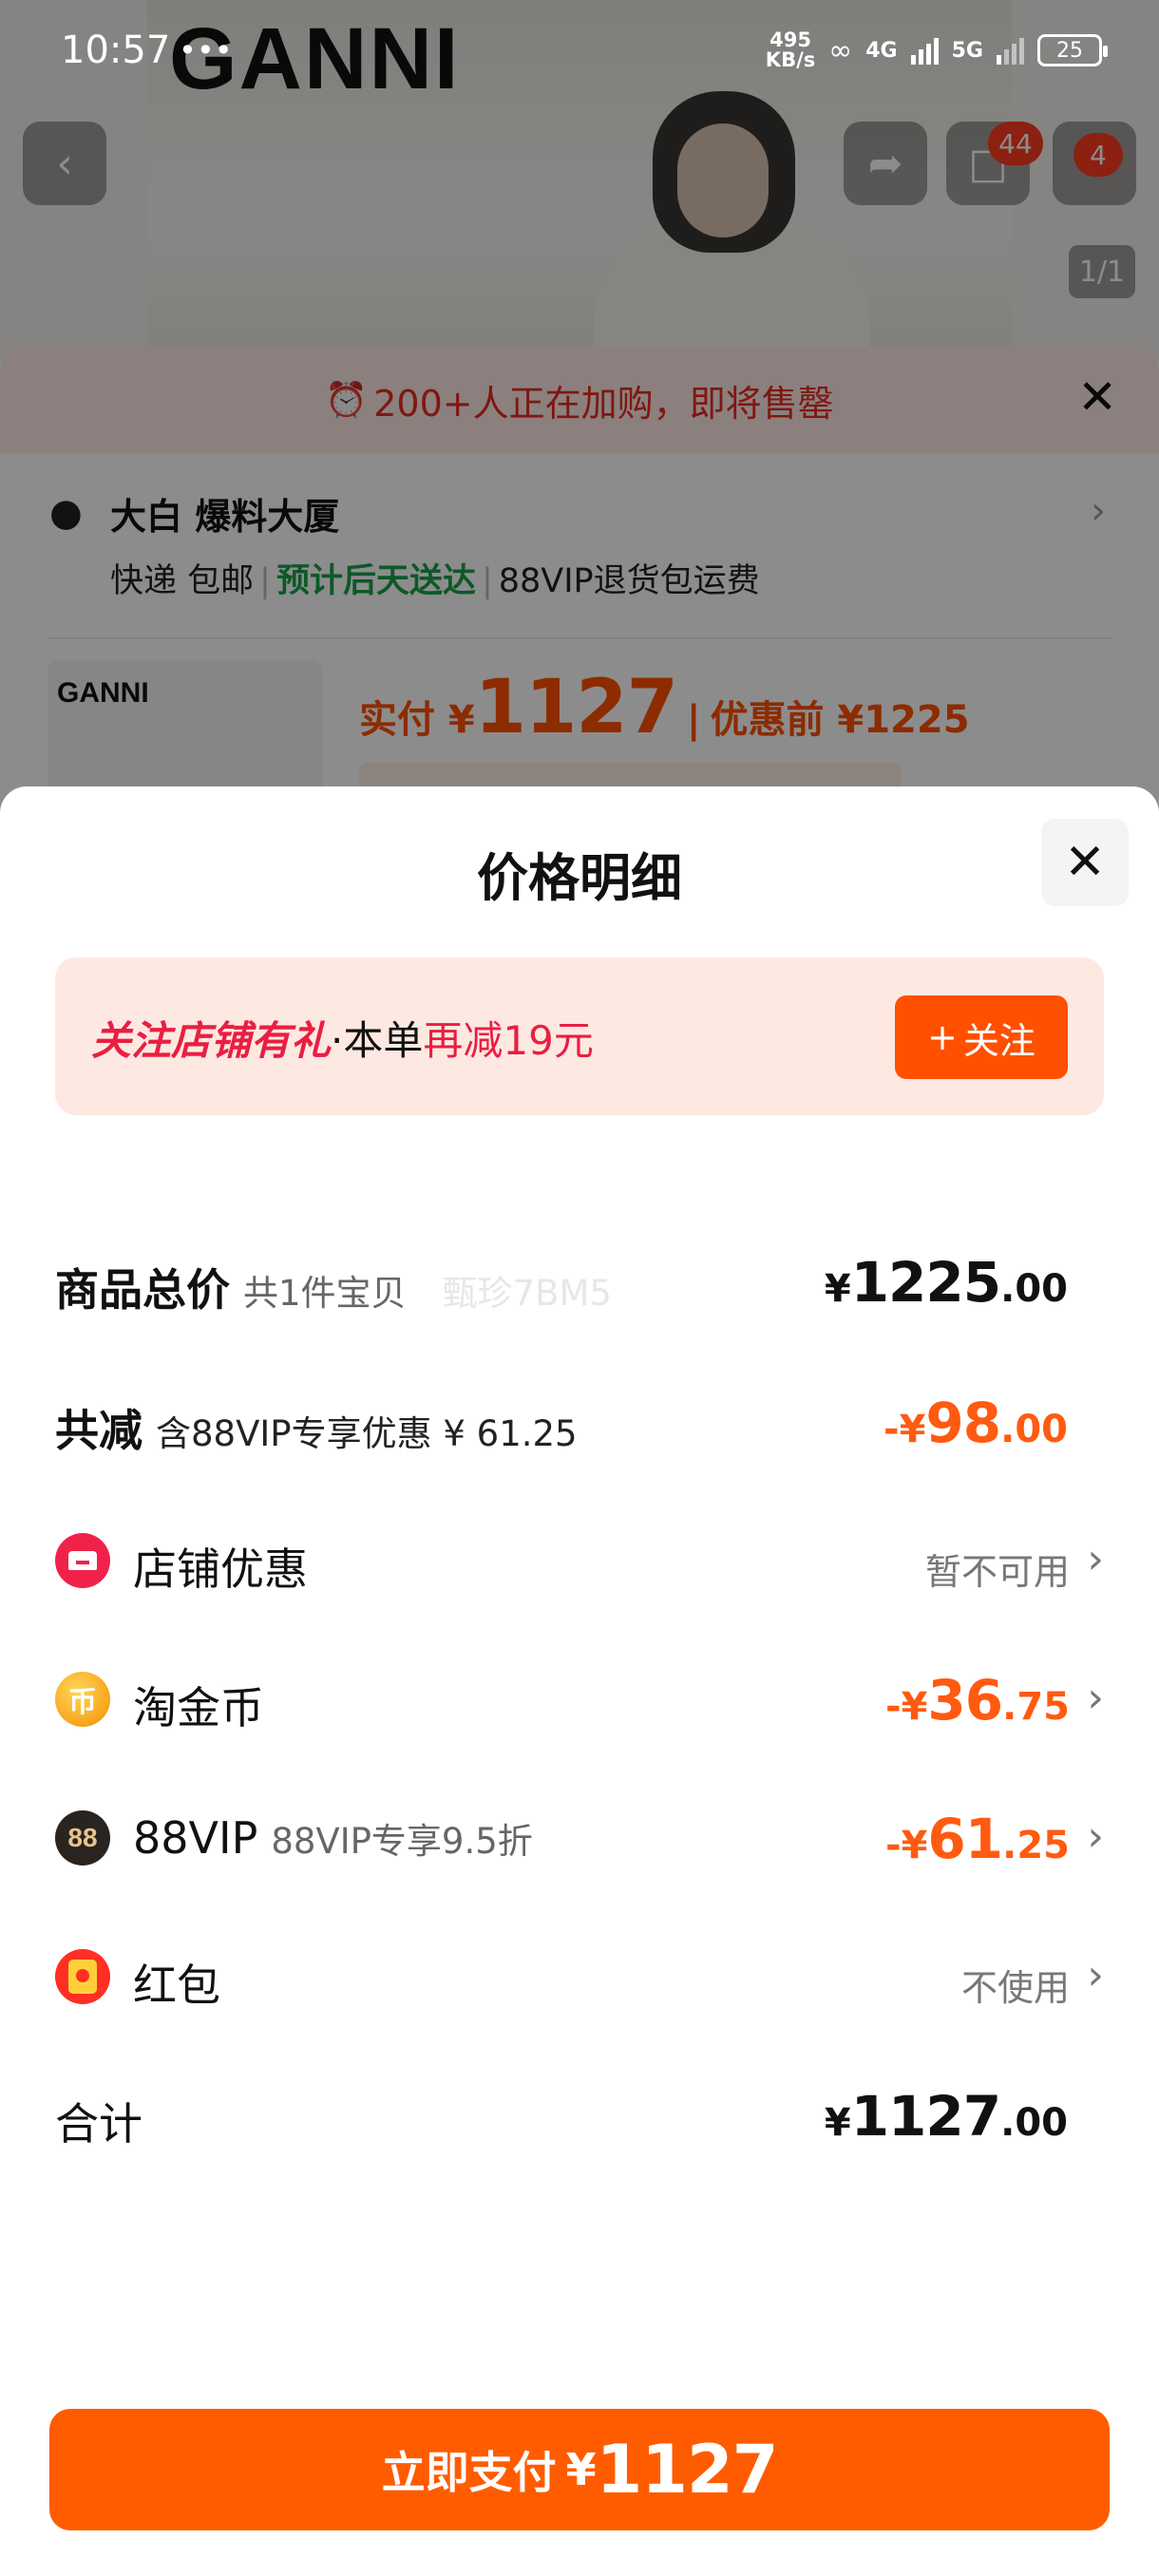  What do you see at coordinates (579, 52) in the screenshot?
I see `status-bar: 10:57 ••• 495 KB/s ∞ 4G 5G 25` at bounding box center [579, 52].